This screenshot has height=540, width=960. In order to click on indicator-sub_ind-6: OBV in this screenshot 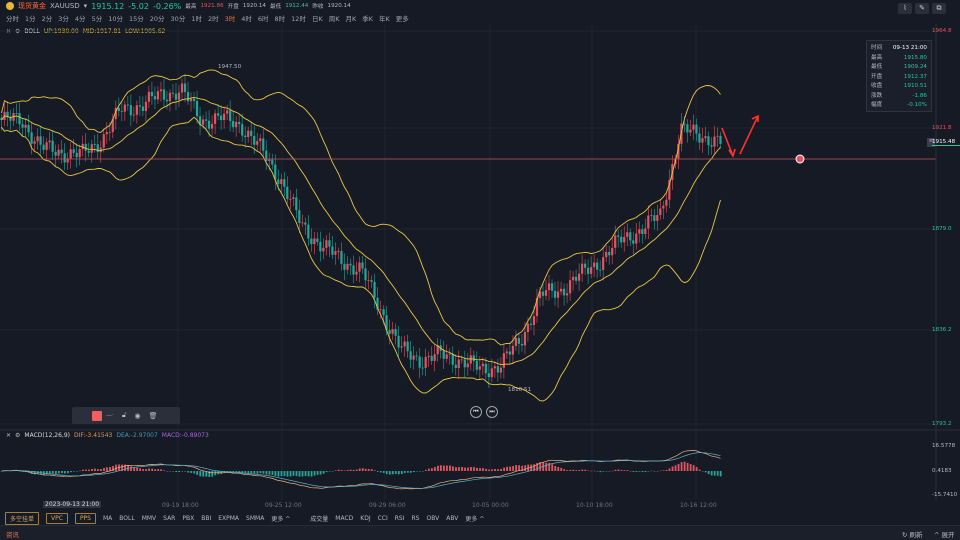, I will do `click(433, 518)`.